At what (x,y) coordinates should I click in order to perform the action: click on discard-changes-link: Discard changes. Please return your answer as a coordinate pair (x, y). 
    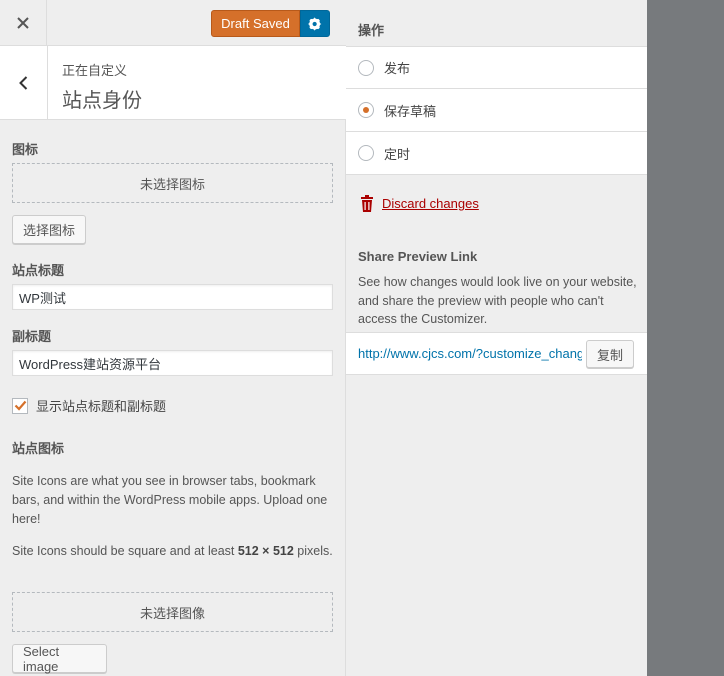
    Looking at the image, I should click on (419, 203).